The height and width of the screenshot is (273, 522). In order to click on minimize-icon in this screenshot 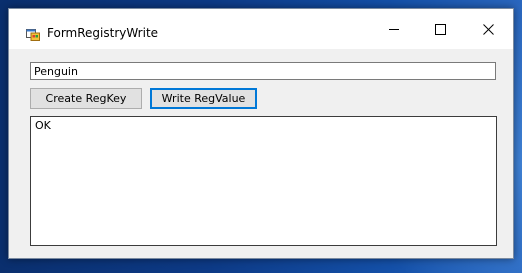, I will do `click(394, 29)`.